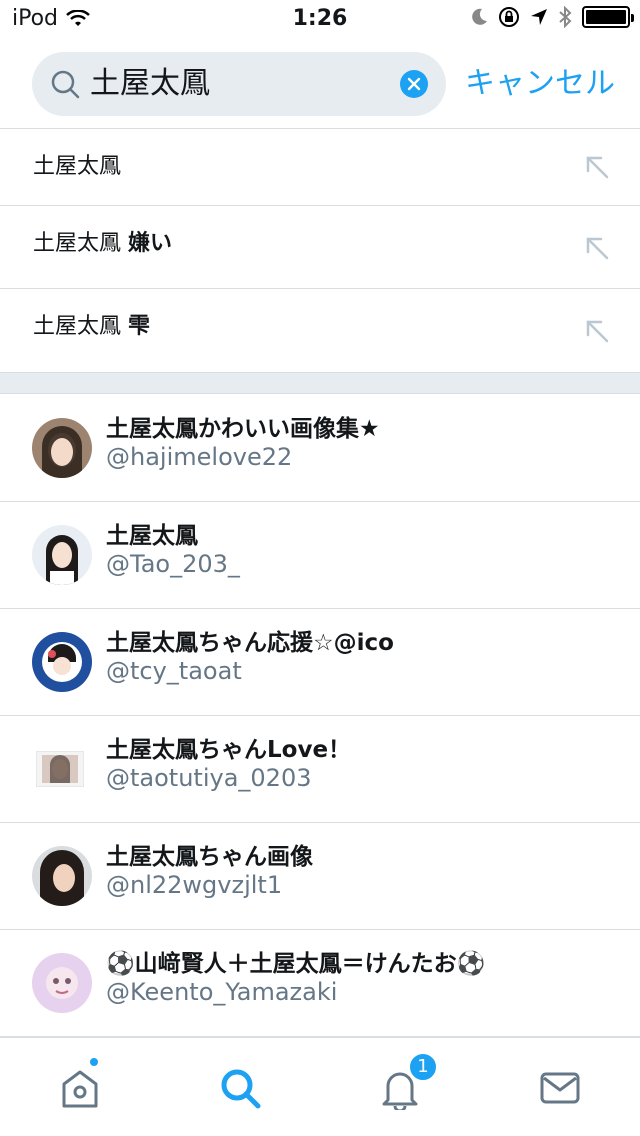 This screenshot has height=1136, width=640. I want to click on user-name: 土屋太鳳ちゃん応援☆@ico, so click(250, 643).